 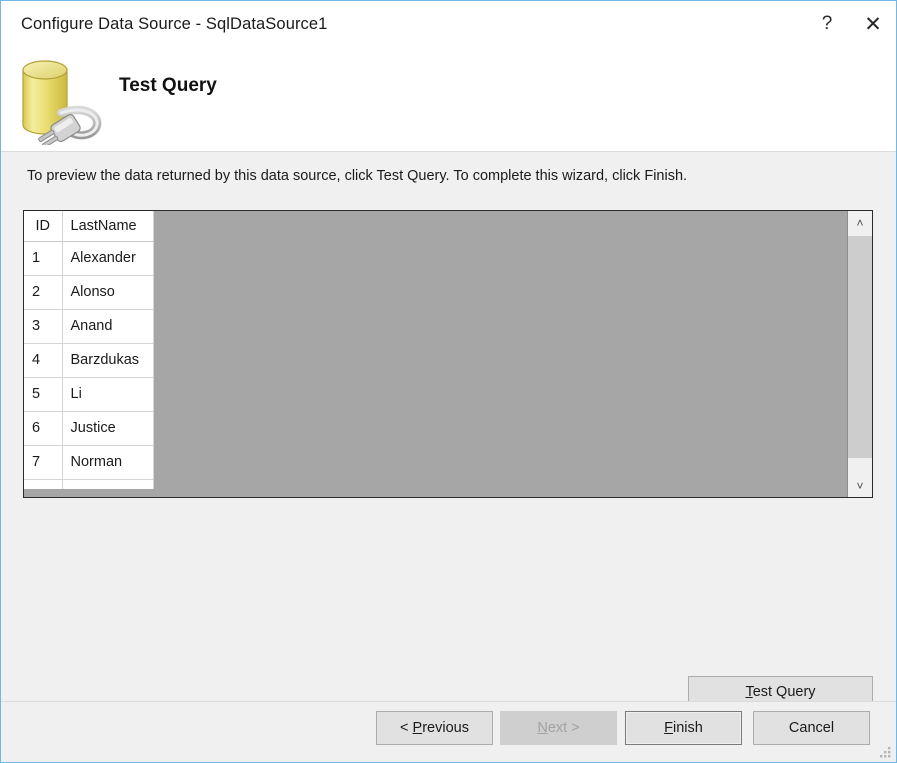 I want to click on table-row: 4 Barzdukas, so click(x=89, y=360).